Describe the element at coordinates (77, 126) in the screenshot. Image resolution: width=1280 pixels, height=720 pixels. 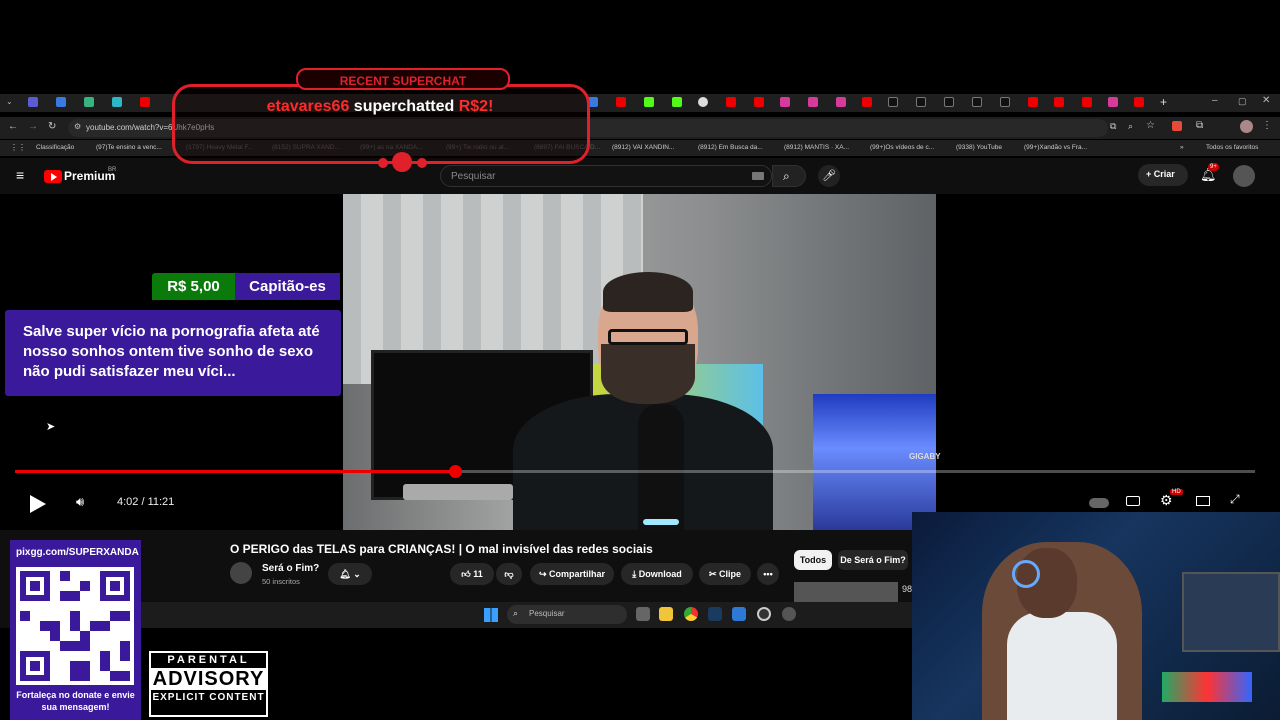
I see `site-info-icon: ⚙` at that location.